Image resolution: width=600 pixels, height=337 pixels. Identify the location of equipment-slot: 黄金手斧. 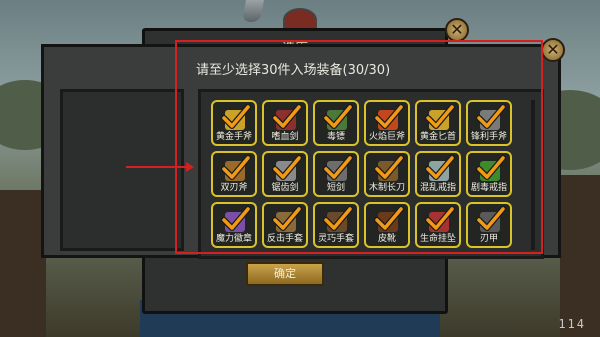
(234, 123).